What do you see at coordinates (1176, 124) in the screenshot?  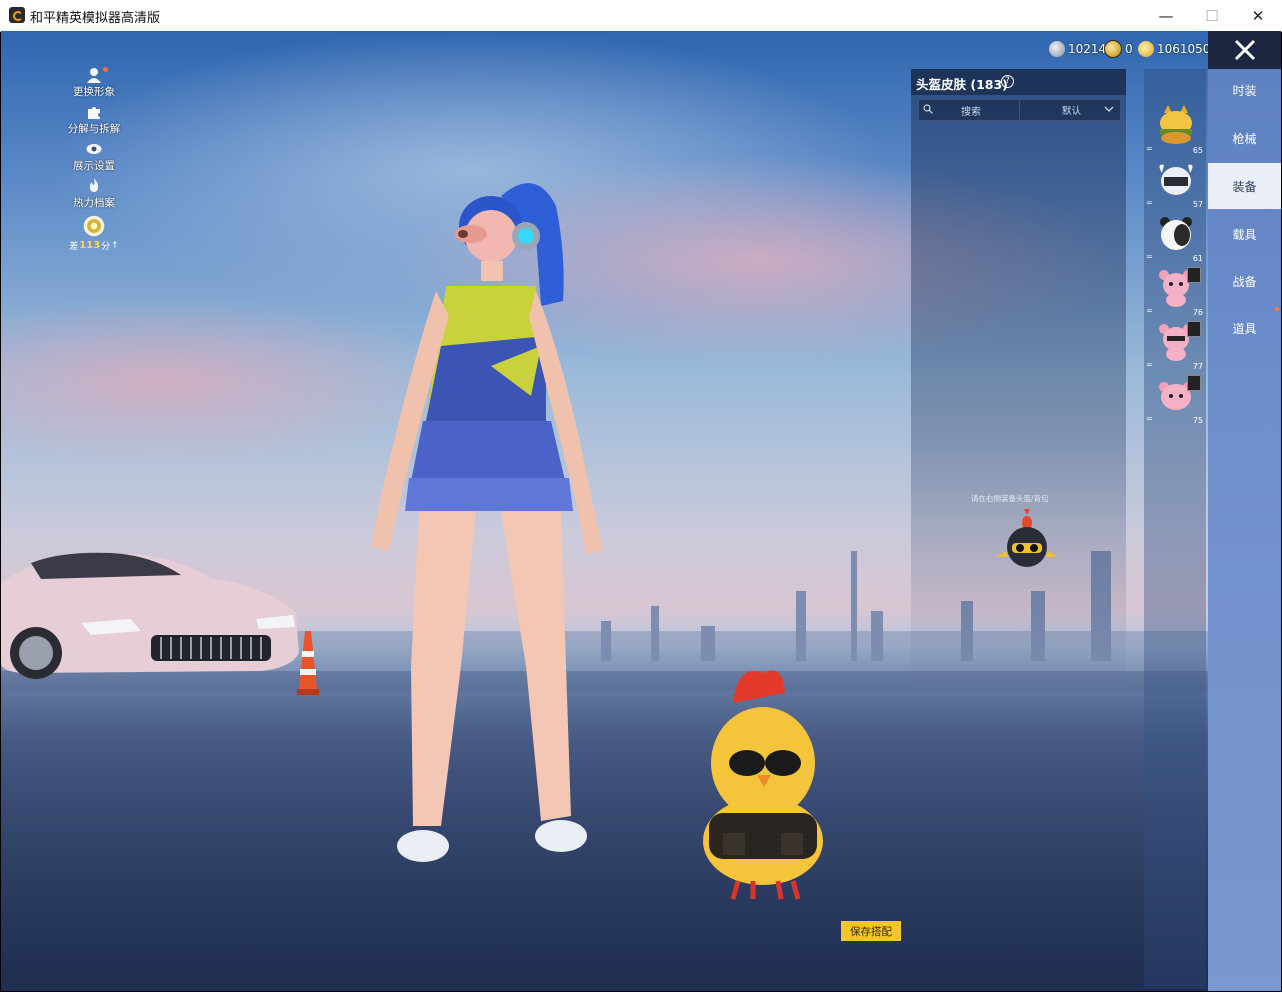 I see `burger-helmet-icon` at bounding box center [1176, 124].